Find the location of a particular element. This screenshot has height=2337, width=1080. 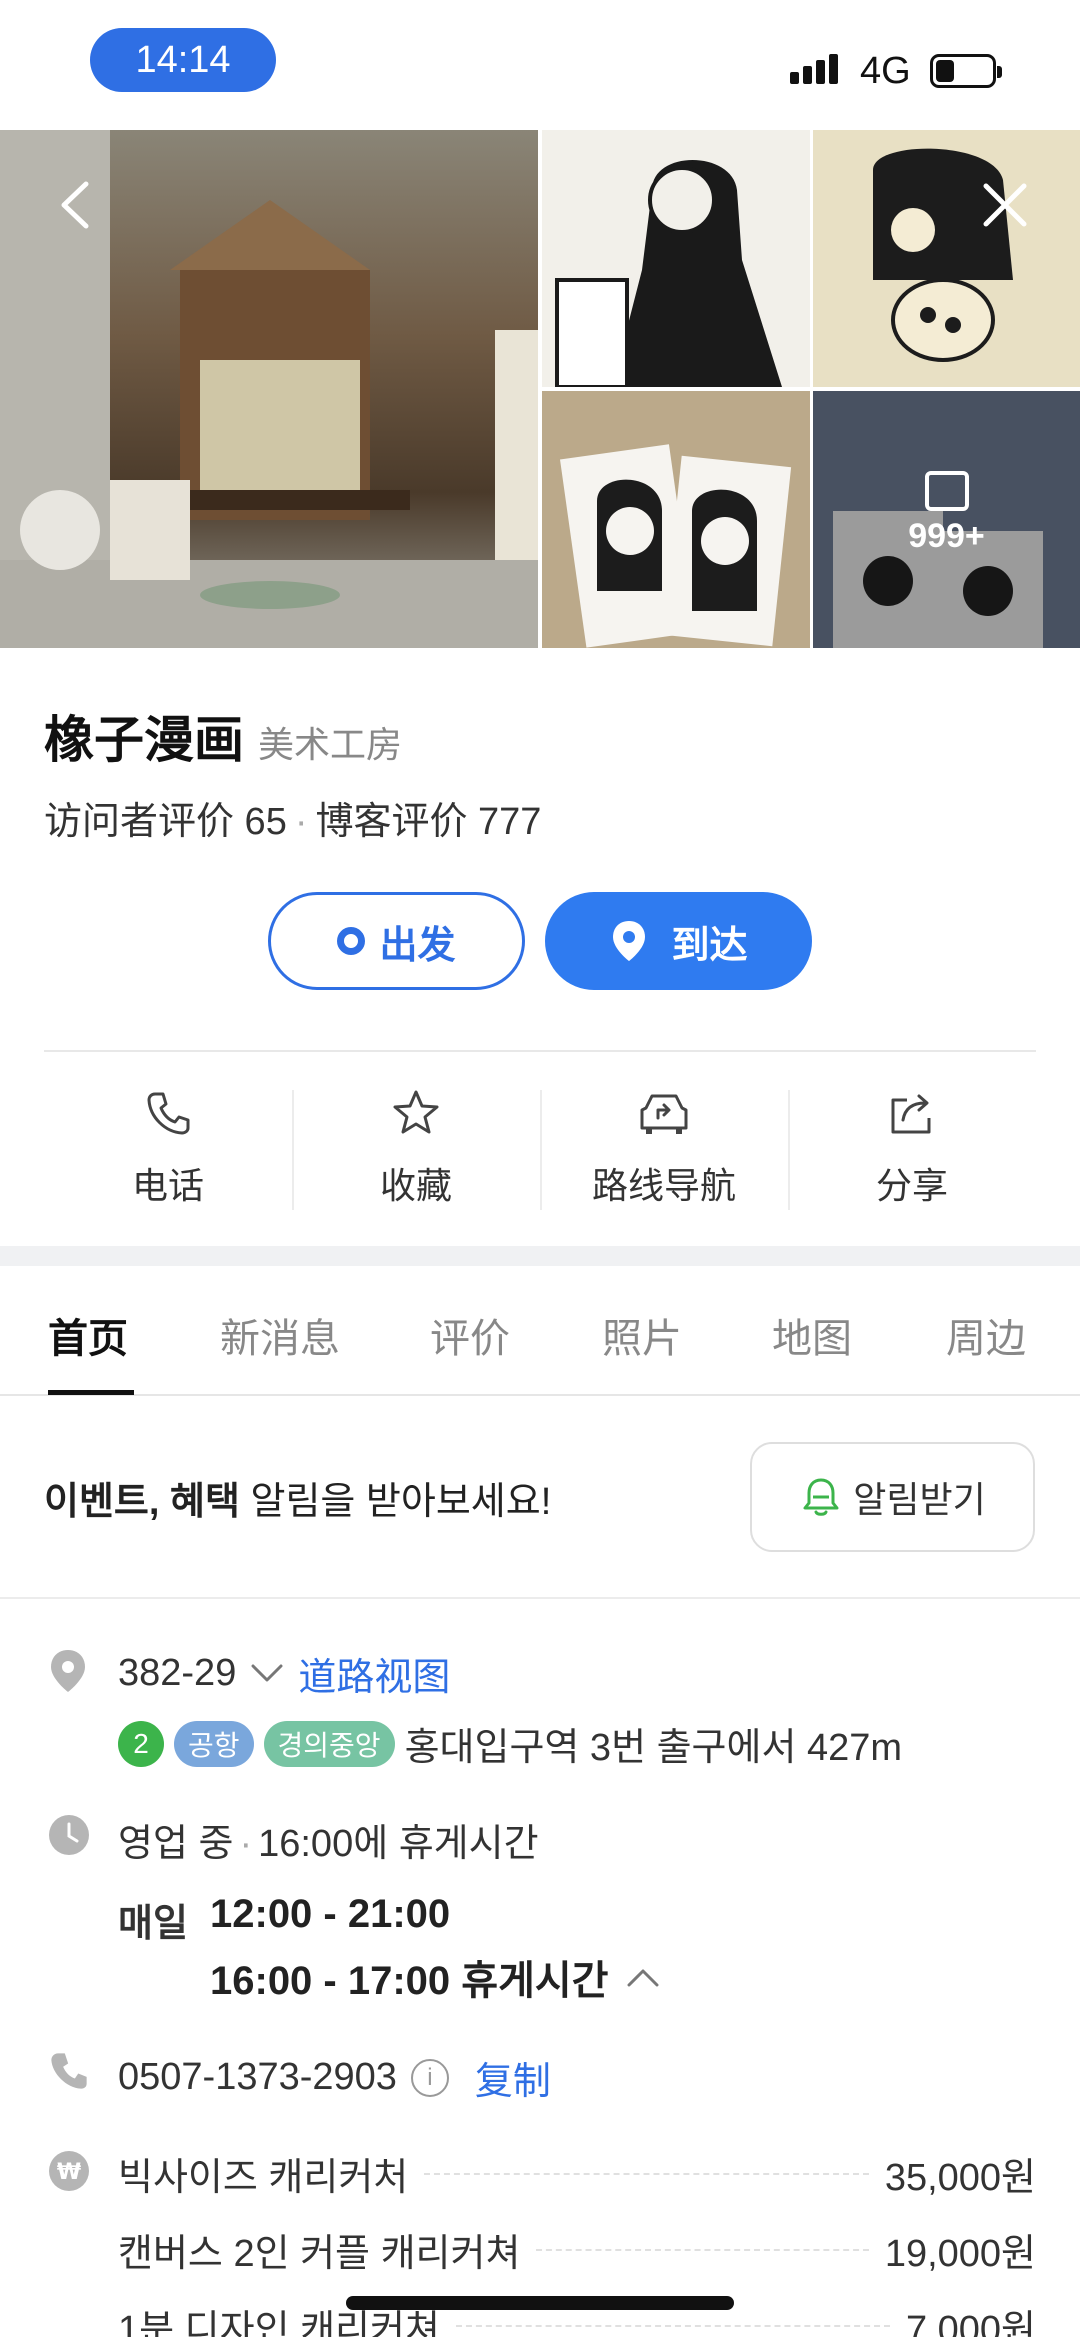

back-icon is located at coordinates (77, 205).